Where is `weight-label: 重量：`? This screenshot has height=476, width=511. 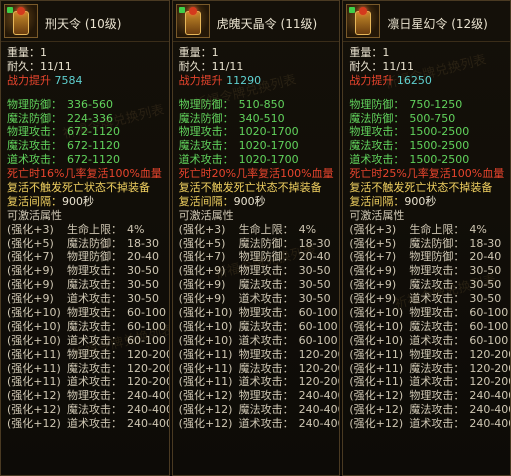
weight-label: 重量： is located at coordinates (366, 52).